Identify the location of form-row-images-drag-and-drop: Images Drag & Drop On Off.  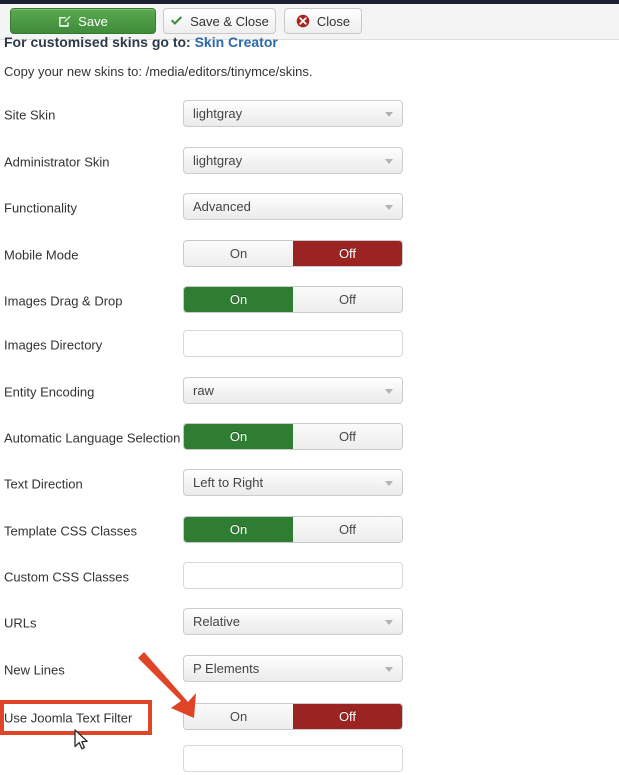
(309, 301).